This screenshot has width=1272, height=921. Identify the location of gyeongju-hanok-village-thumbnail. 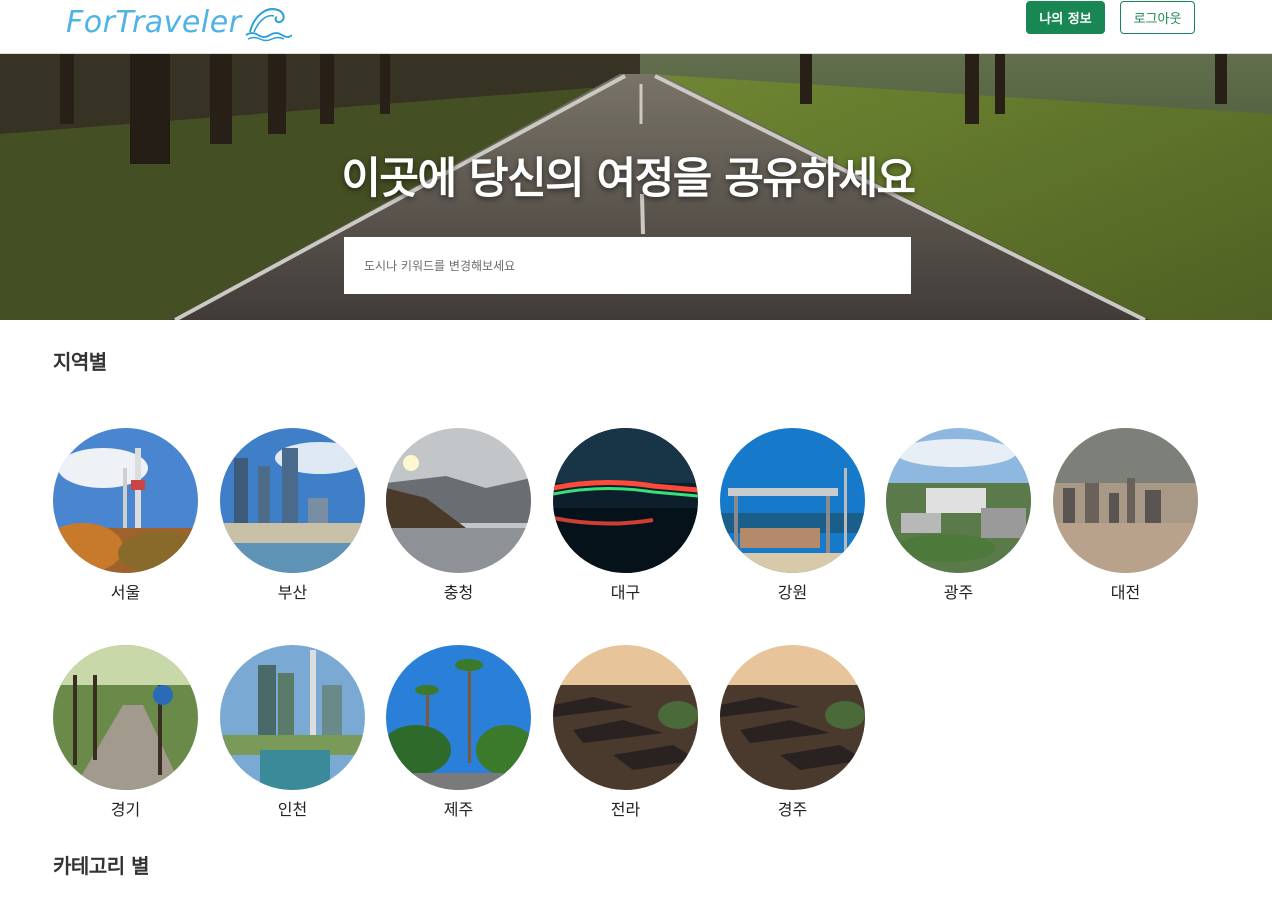
(792, 717).